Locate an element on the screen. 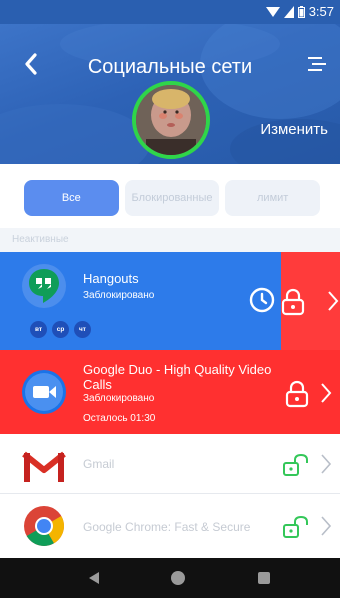 The image size is (340, 598). lock-action-pane is located at coordinates (310, 301).